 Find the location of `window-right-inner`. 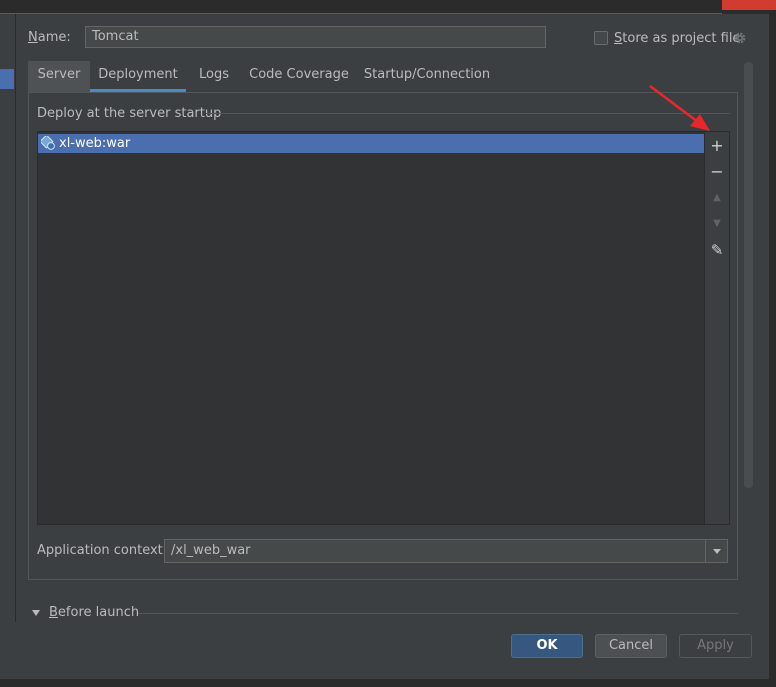

window-right-inner is located at coordinates (767, 346).